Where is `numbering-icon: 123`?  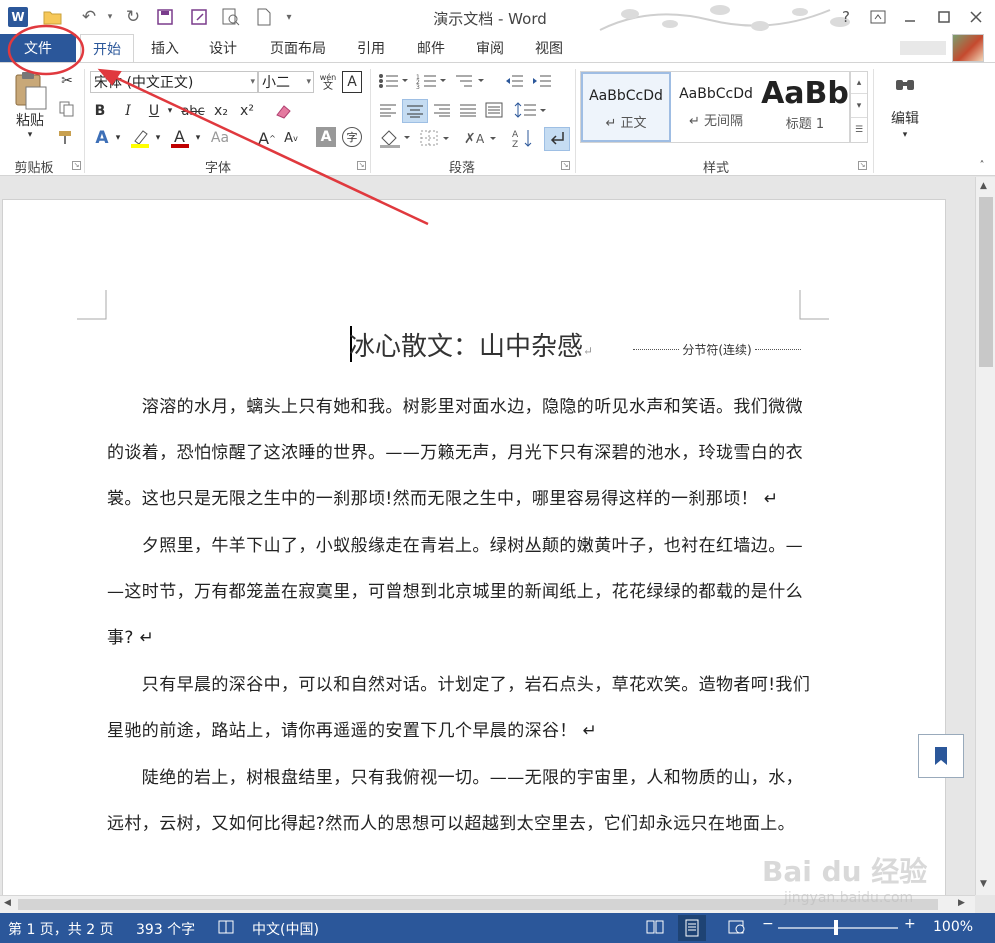
numbering-icon: 123 is located at coordinates (431, 81).